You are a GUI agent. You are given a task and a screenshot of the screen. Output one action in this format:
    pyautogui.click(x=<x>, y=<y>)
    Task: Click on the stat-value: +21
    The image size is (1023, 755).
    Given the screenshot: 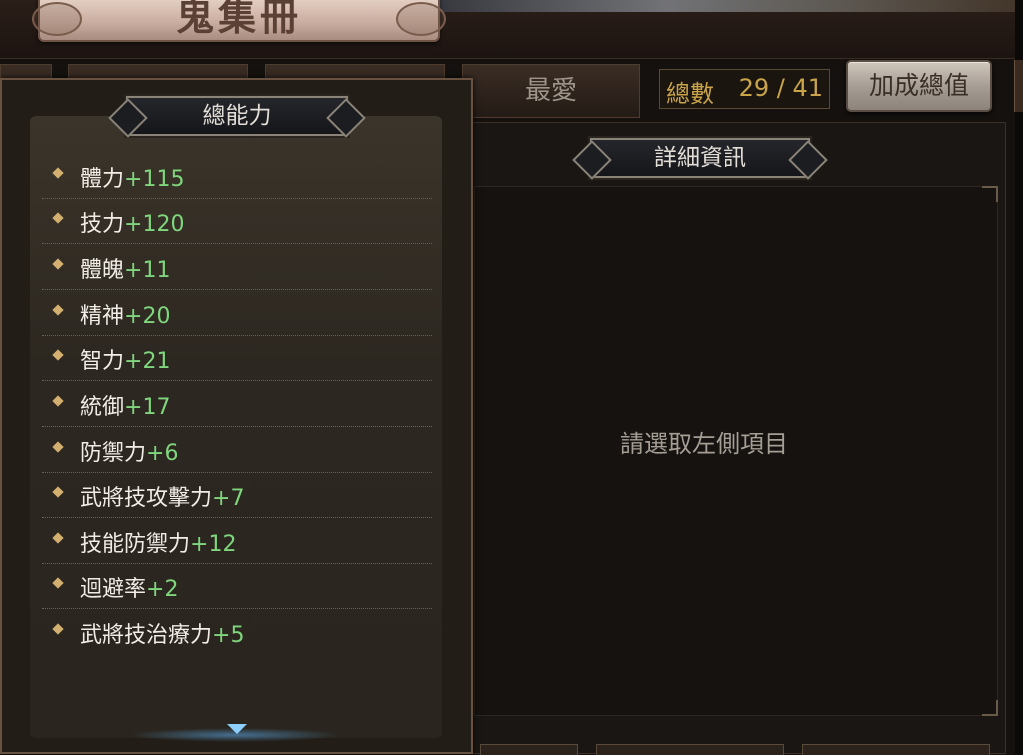 What is the action you would take?
    pyautogui.click(x=147, y=361)
    